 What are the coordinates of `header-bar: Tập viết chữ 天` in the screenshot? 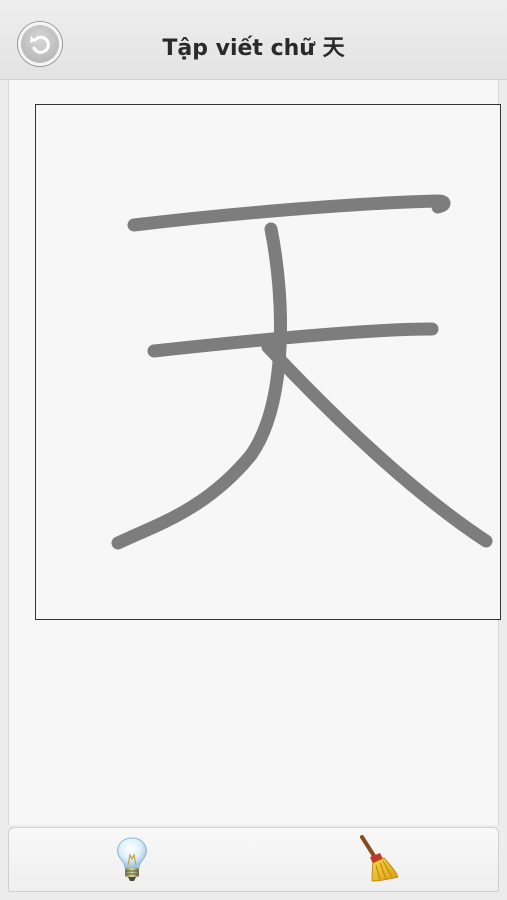 It's located at (253, 40).